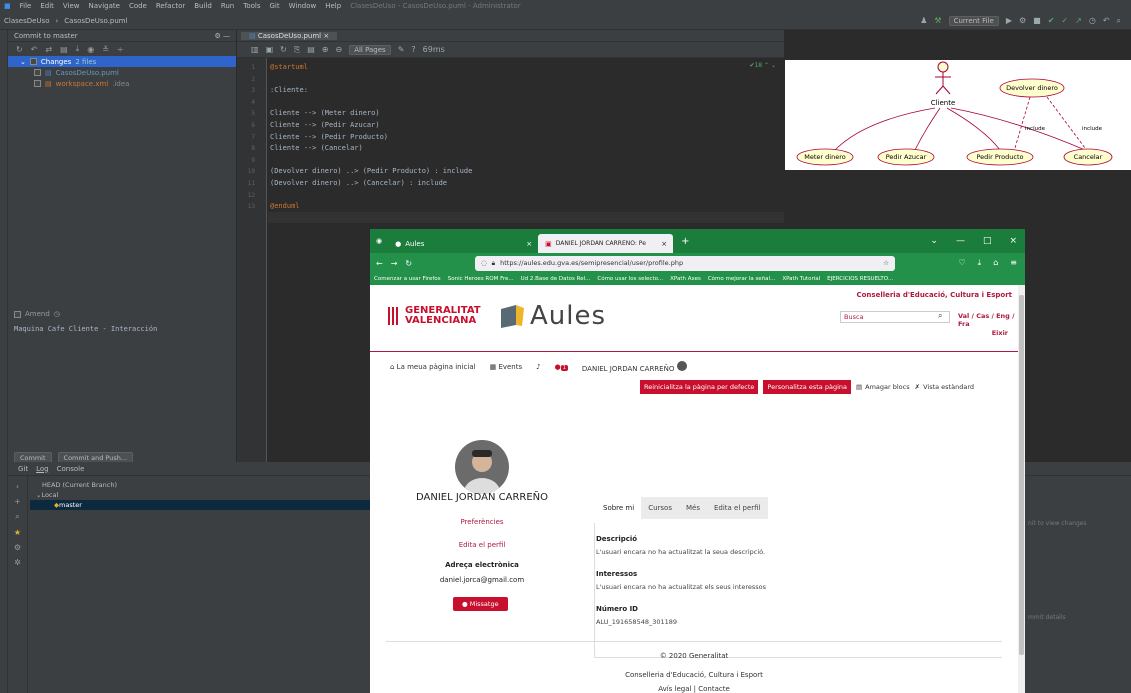  I want to click on help-icon: ?, so click(413, 49).